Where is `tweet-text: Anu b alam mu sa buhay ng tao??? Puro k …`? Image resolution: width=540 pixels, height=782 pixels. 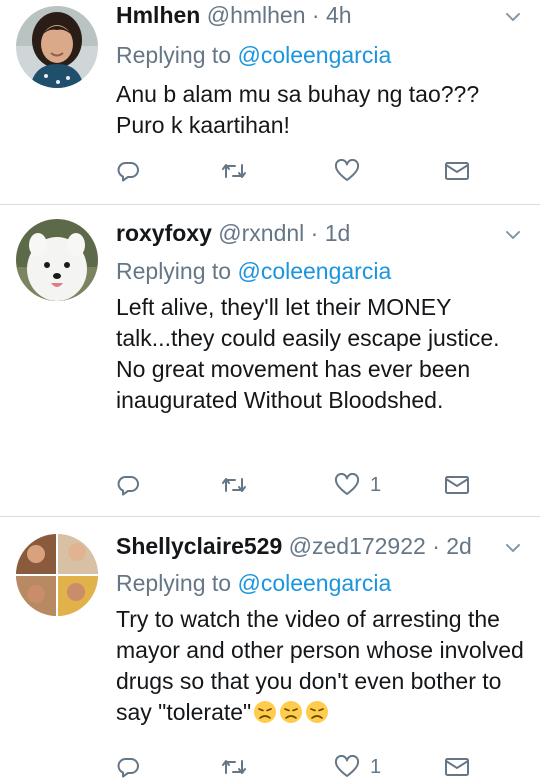
tweet-text: Anu b alam mu sa buhay ng tao??? Puro k … is located at coordinates (298, 109).